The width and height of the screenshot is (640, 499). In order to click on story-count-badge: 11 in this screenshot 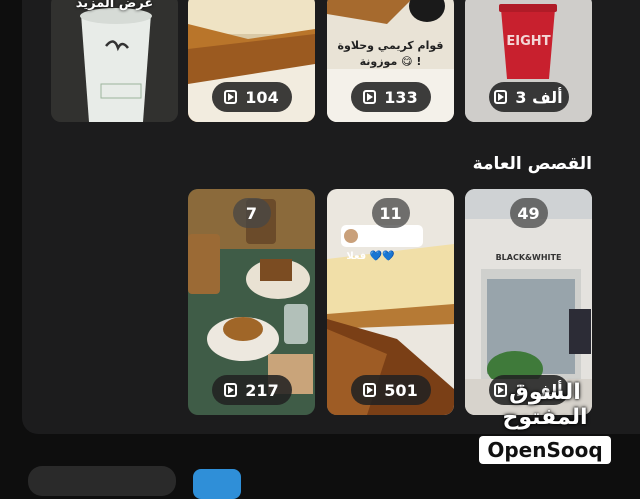, I will do `click(390, 213)`.